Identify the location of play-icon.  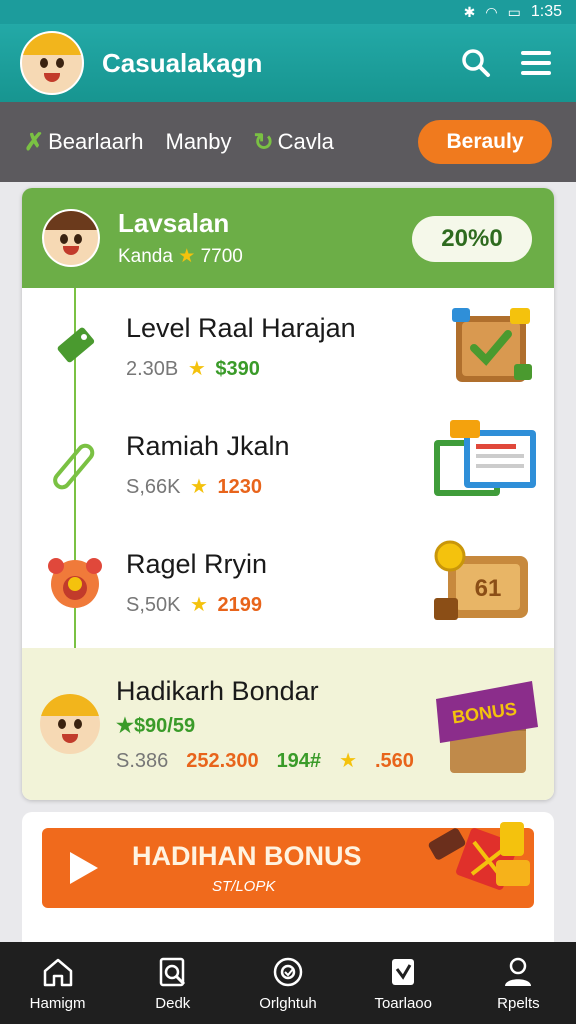
(84, 868).